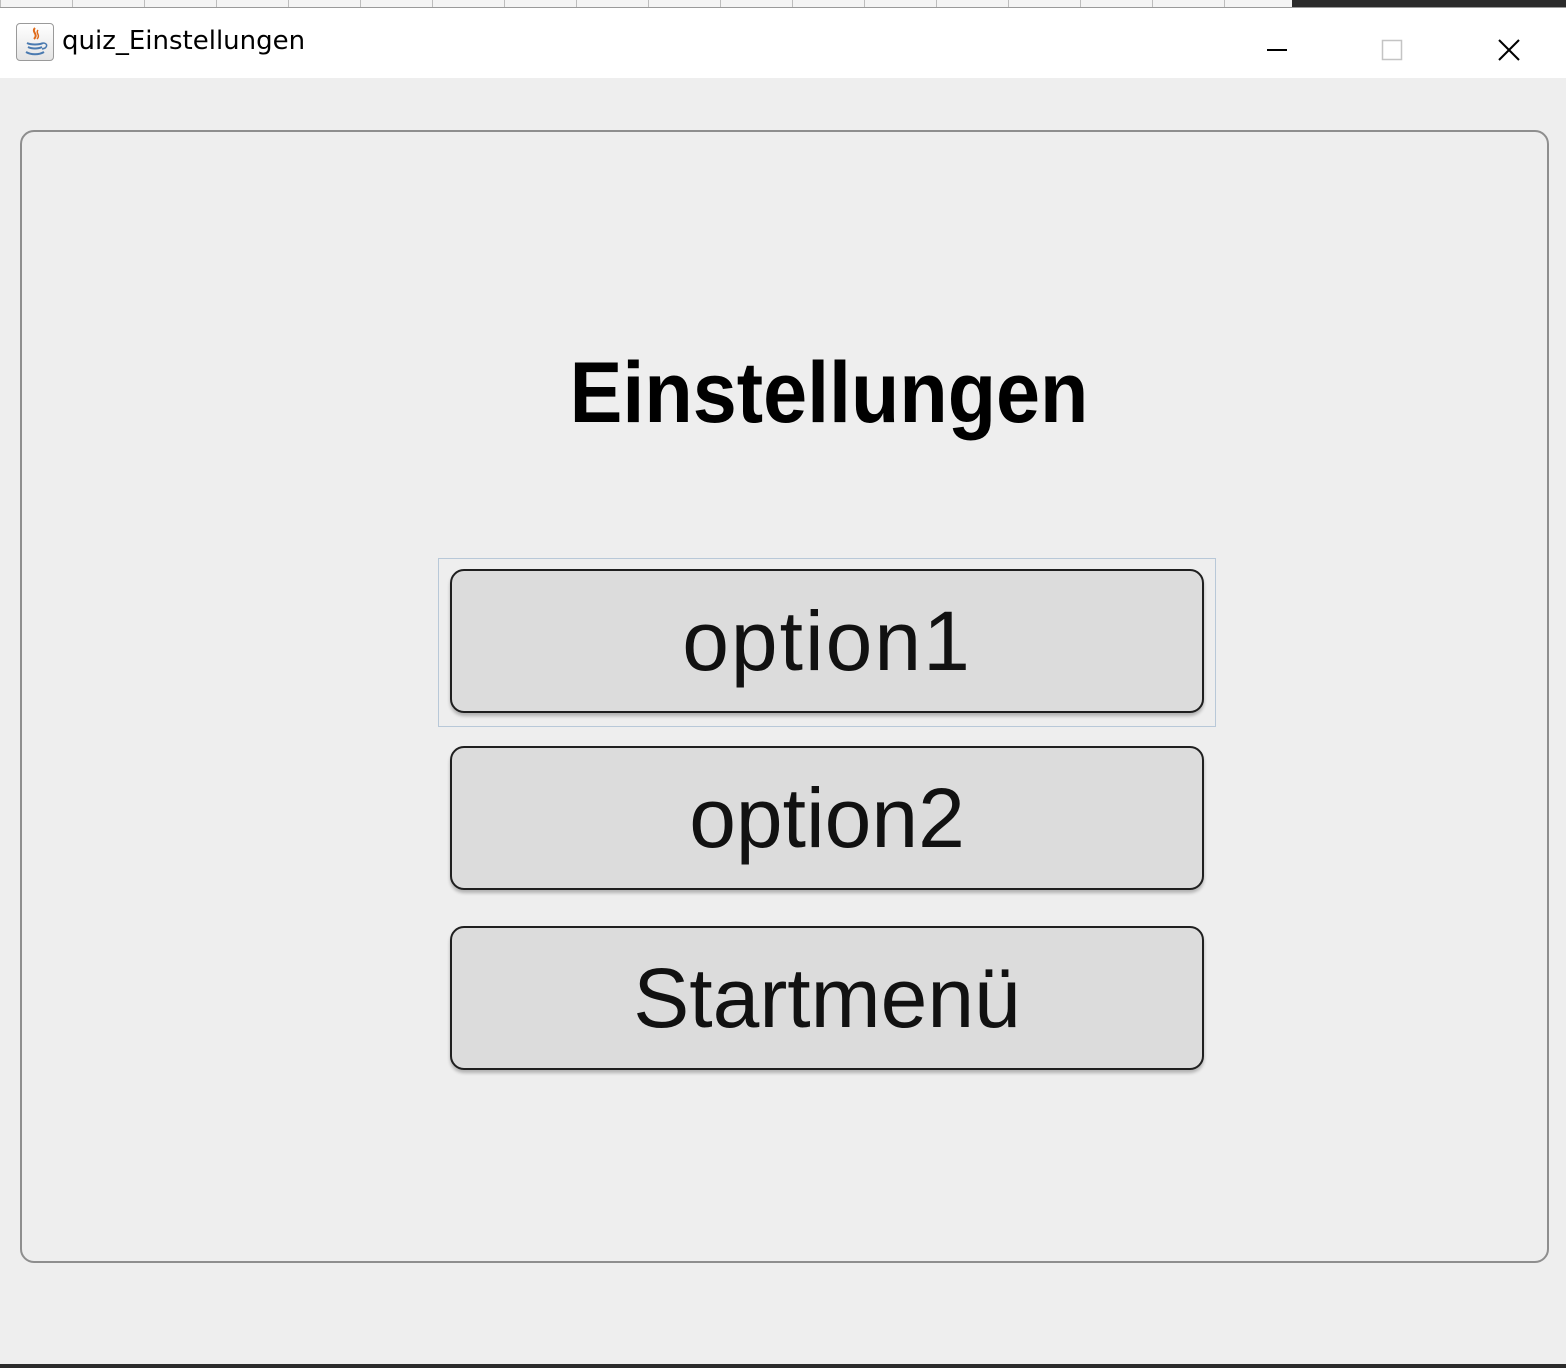  What do you see at coordinates (783, 1366) in the screenshot?
I see `window-bottom-edge` at bounding box center [783, 1366].